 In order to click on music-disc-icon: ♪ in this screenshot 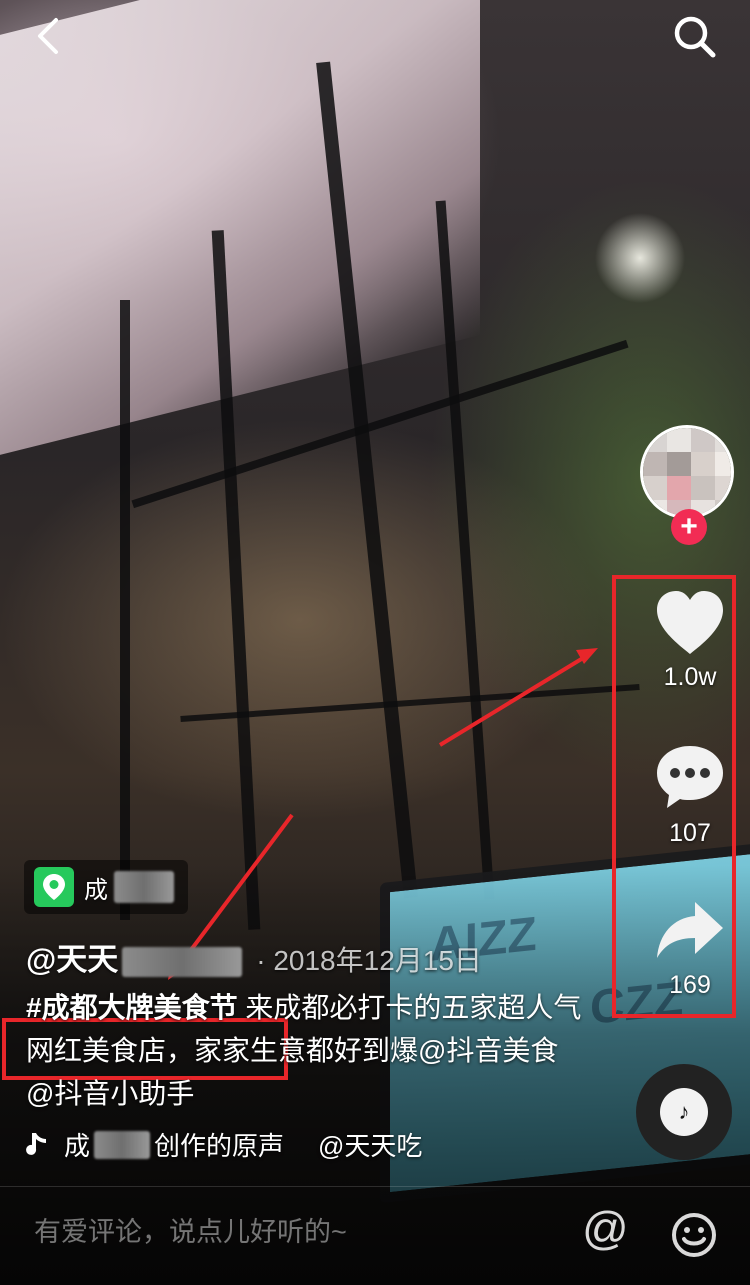, I will do `click(684, 1112)`.